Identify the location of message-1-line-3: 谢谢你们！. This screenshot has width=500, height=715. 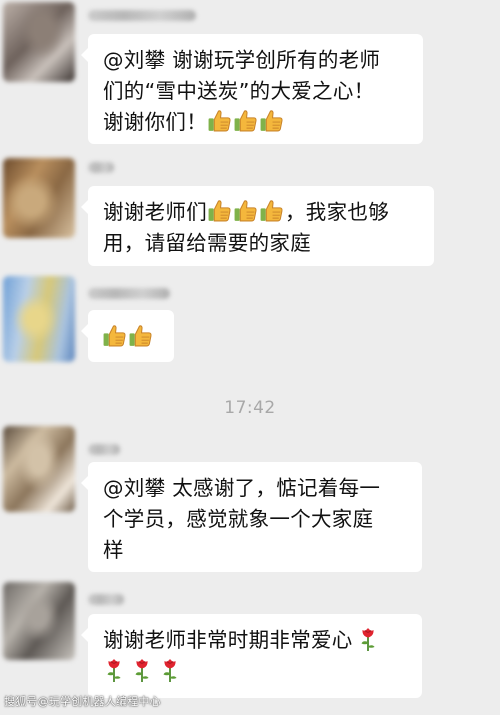
(255, 122).